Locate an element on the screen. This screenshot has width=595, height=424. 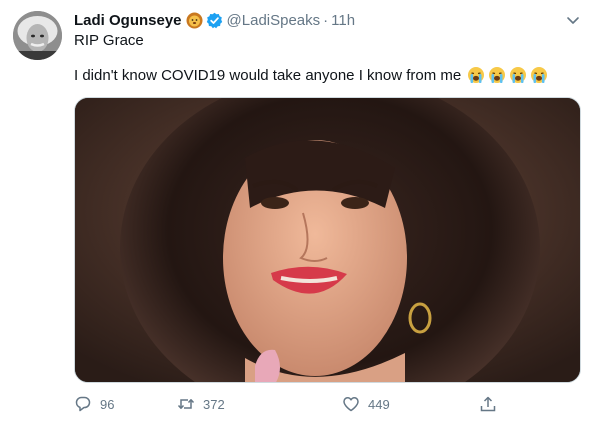
tweet-subtitle: RIP Grace is located at coordinates (109, 40).